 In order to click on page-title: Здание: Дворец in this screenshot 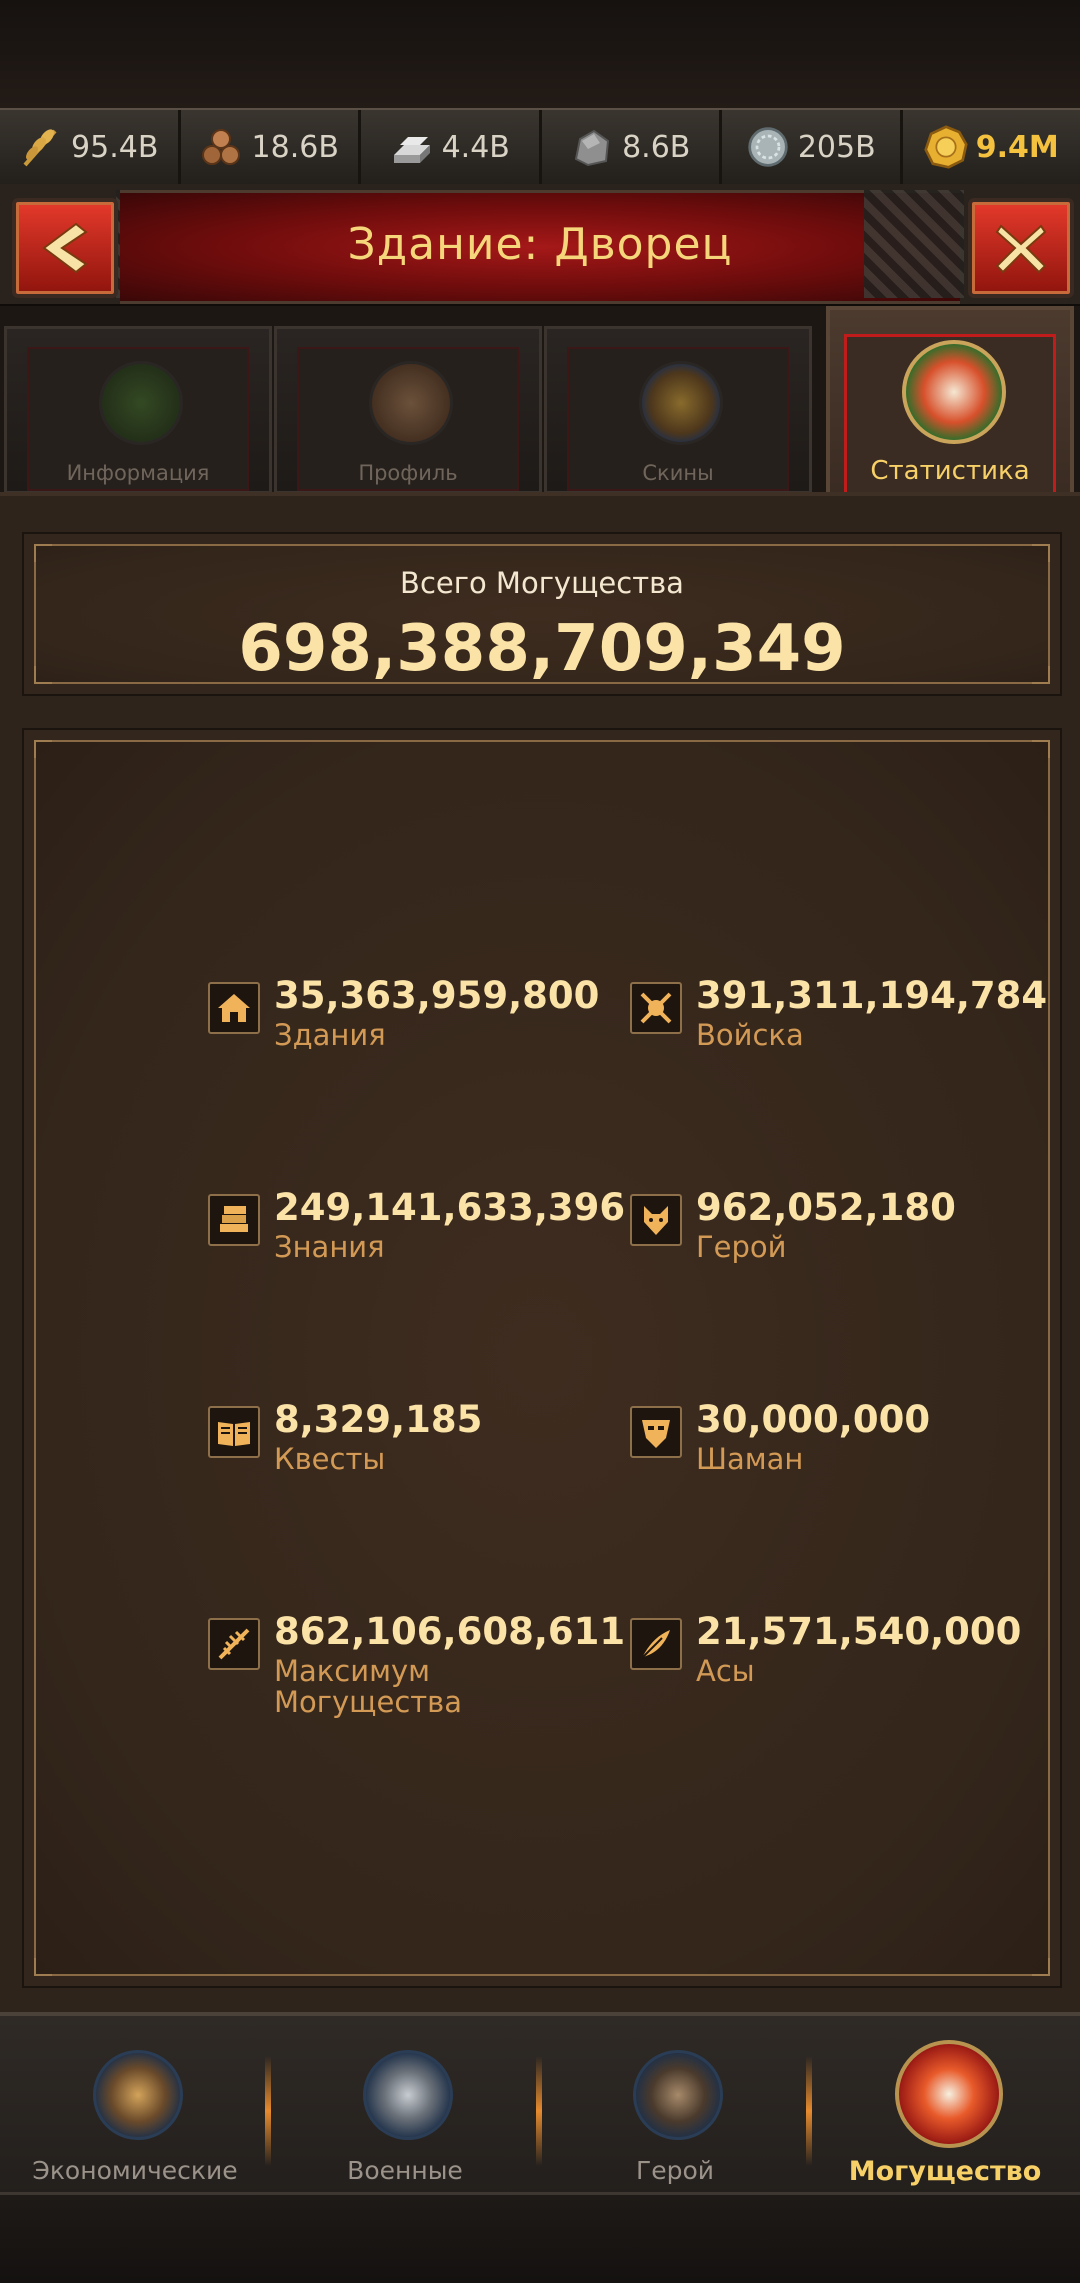, I will do `click(540, 244)`.